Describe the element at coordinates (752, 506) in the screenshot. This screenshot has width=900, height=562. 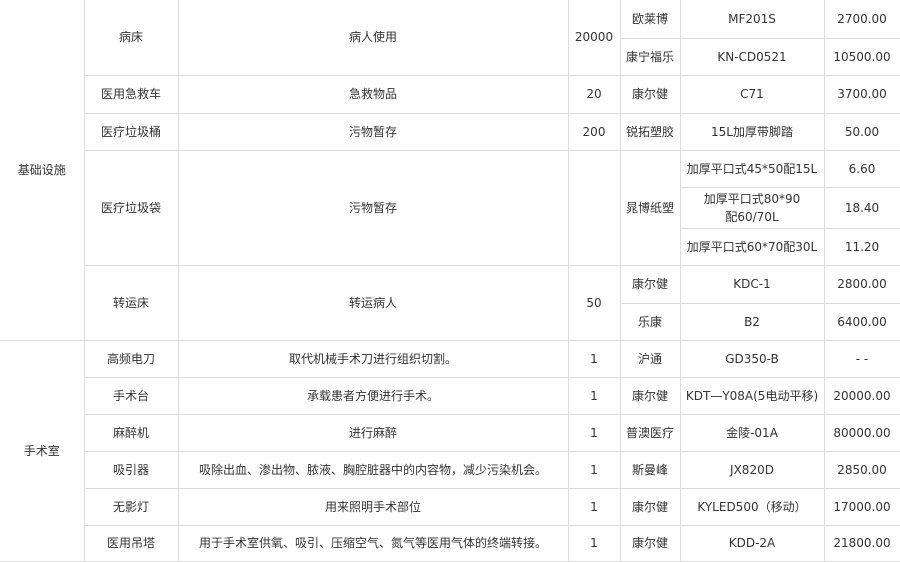
I see `model-cell: KYLED500（移动）` at that location.